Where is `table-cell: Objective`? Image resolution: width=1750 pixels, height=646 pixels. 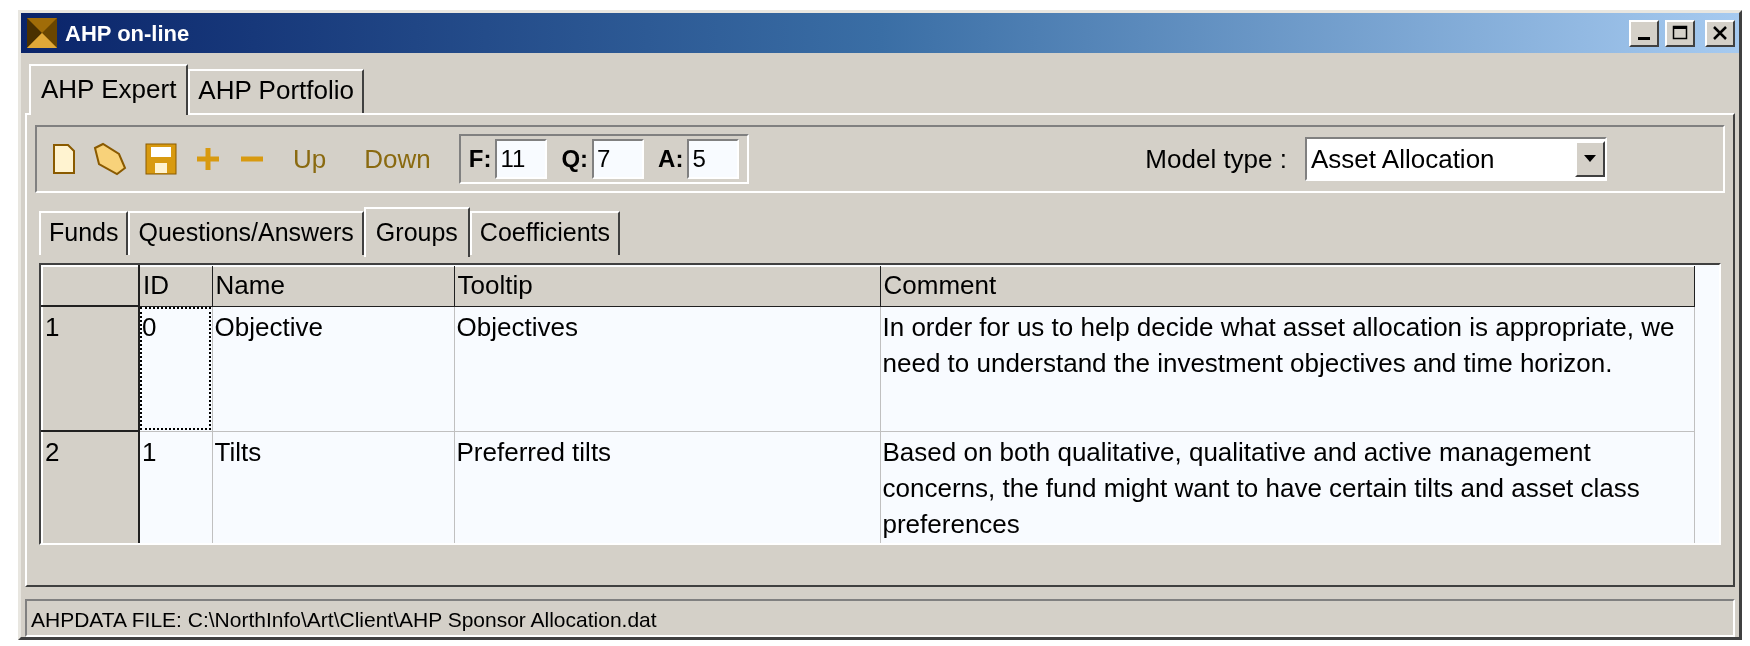
table-cell: Objective is located at coordinates (333, 368).